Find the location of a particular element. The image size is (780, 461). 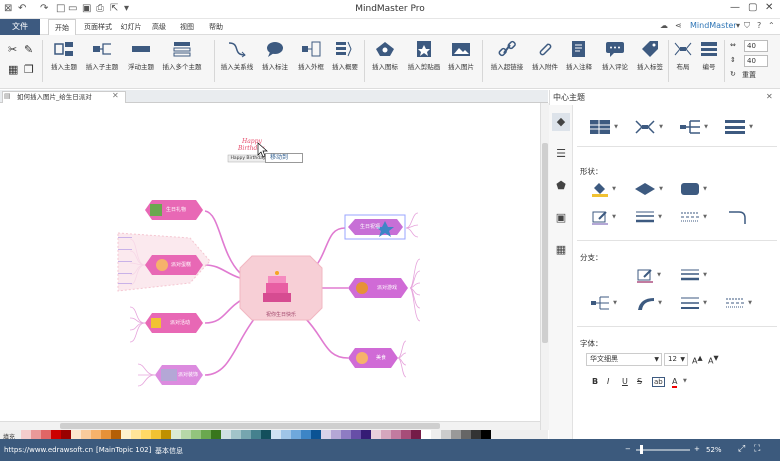

increase-font-icon: A▲ is located at coordinates (697, 360).